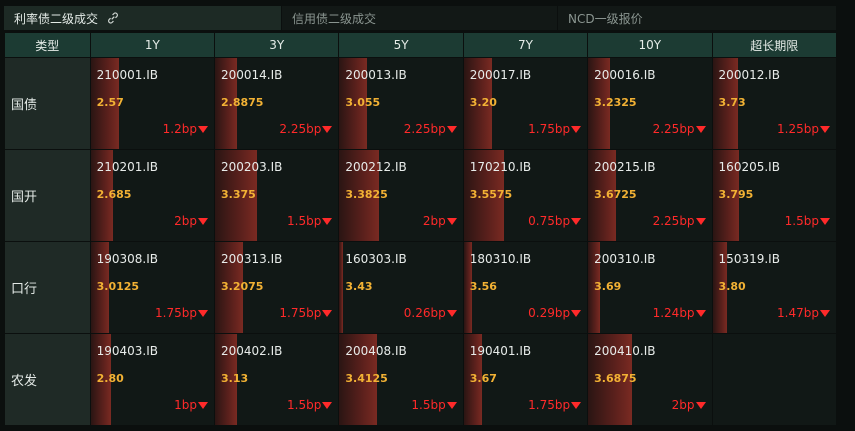 The width and height of the screenshot is (855, 431). I want to click on row-label: 国债, so click(47, 103).